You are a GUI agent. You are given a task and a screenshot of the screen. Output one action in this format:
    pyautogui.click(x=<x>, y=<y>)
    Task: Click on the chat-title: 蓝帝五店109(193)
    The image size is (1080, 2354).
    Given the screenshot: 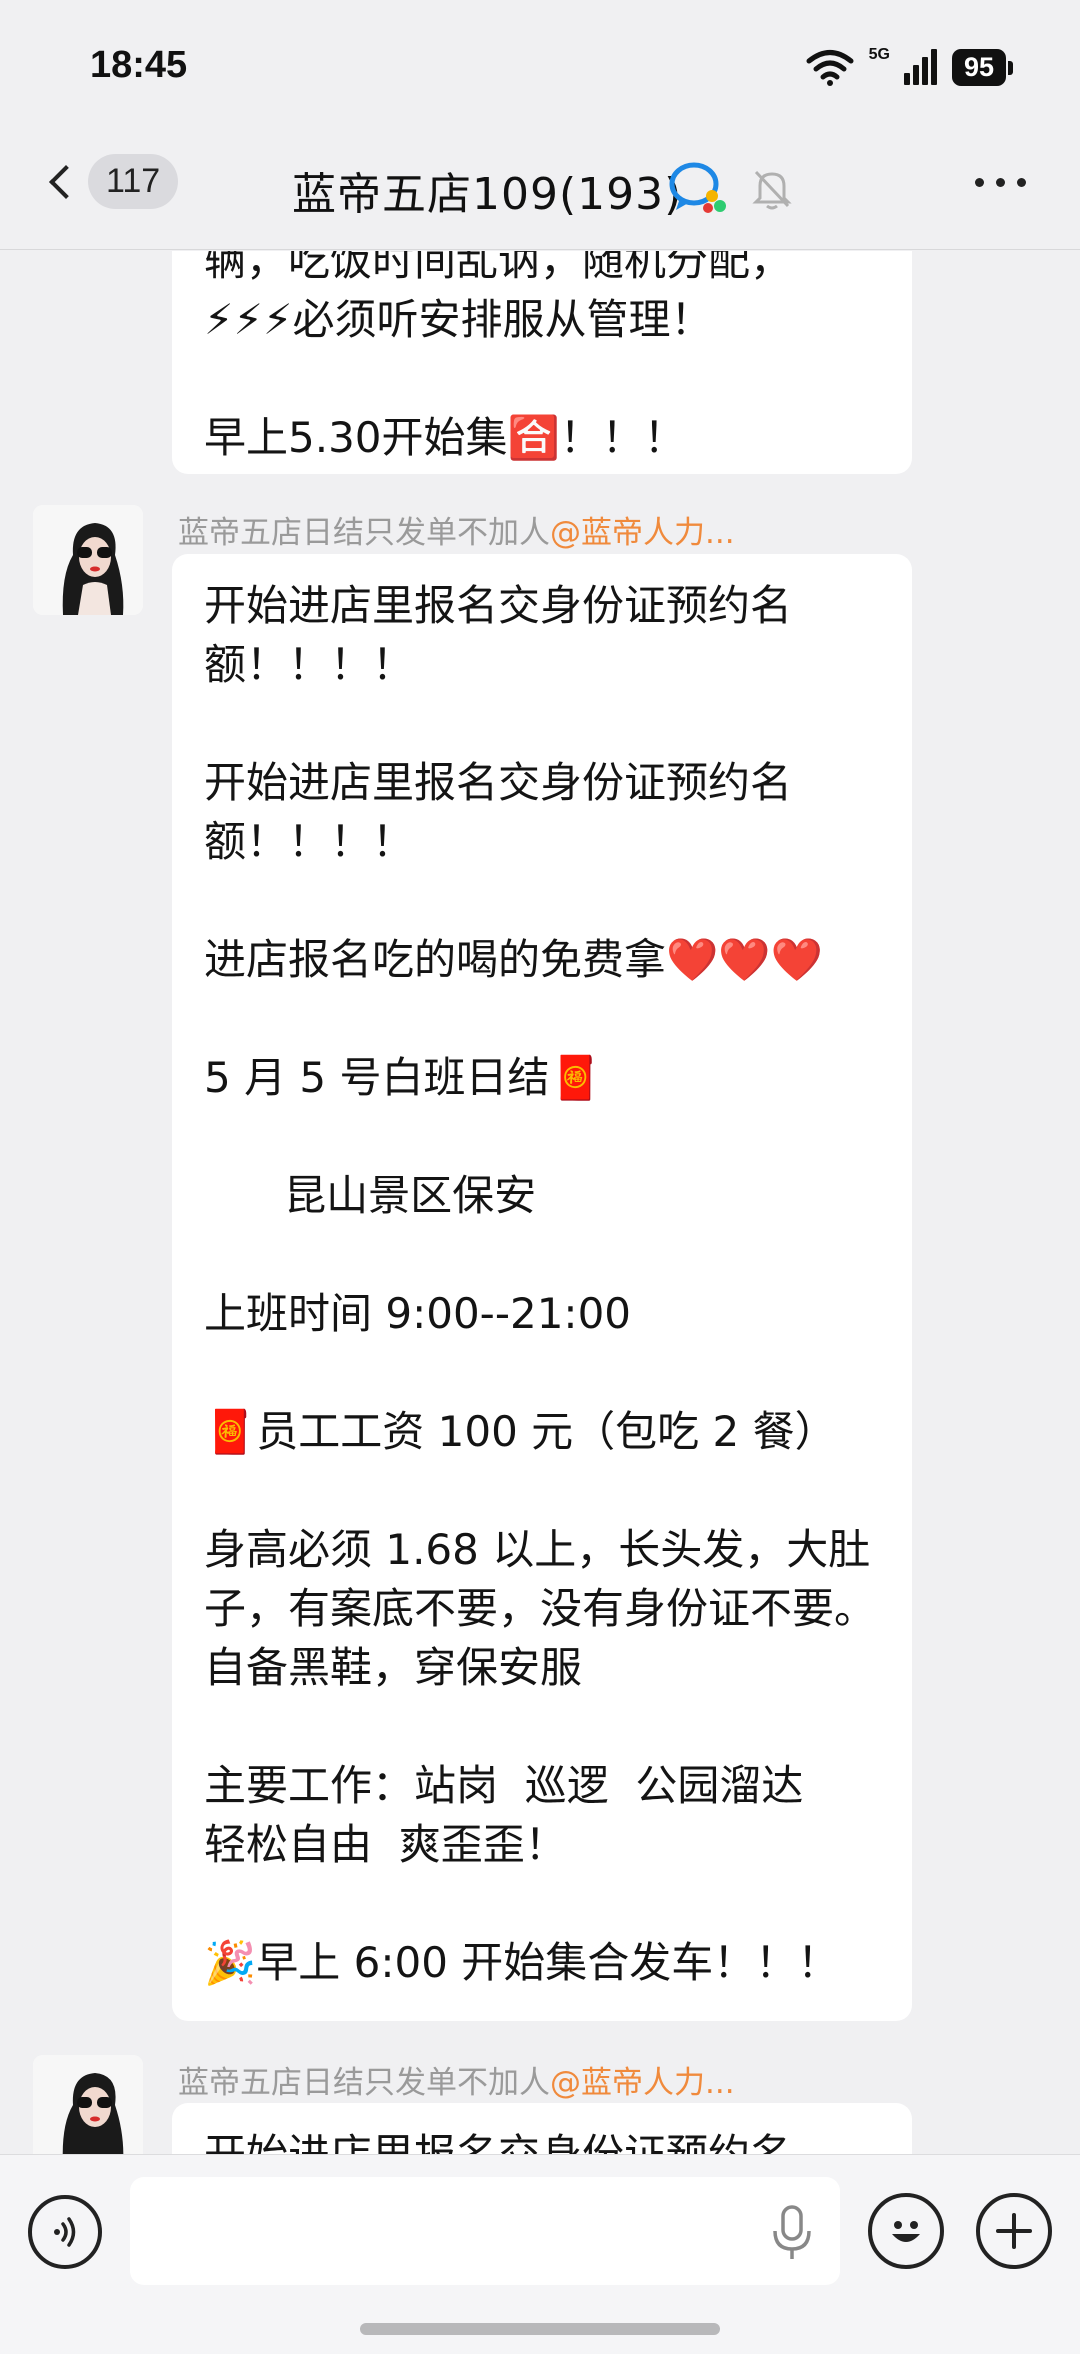 What is the action you would take?
    pyautogui.click(x=487, y=190)
    